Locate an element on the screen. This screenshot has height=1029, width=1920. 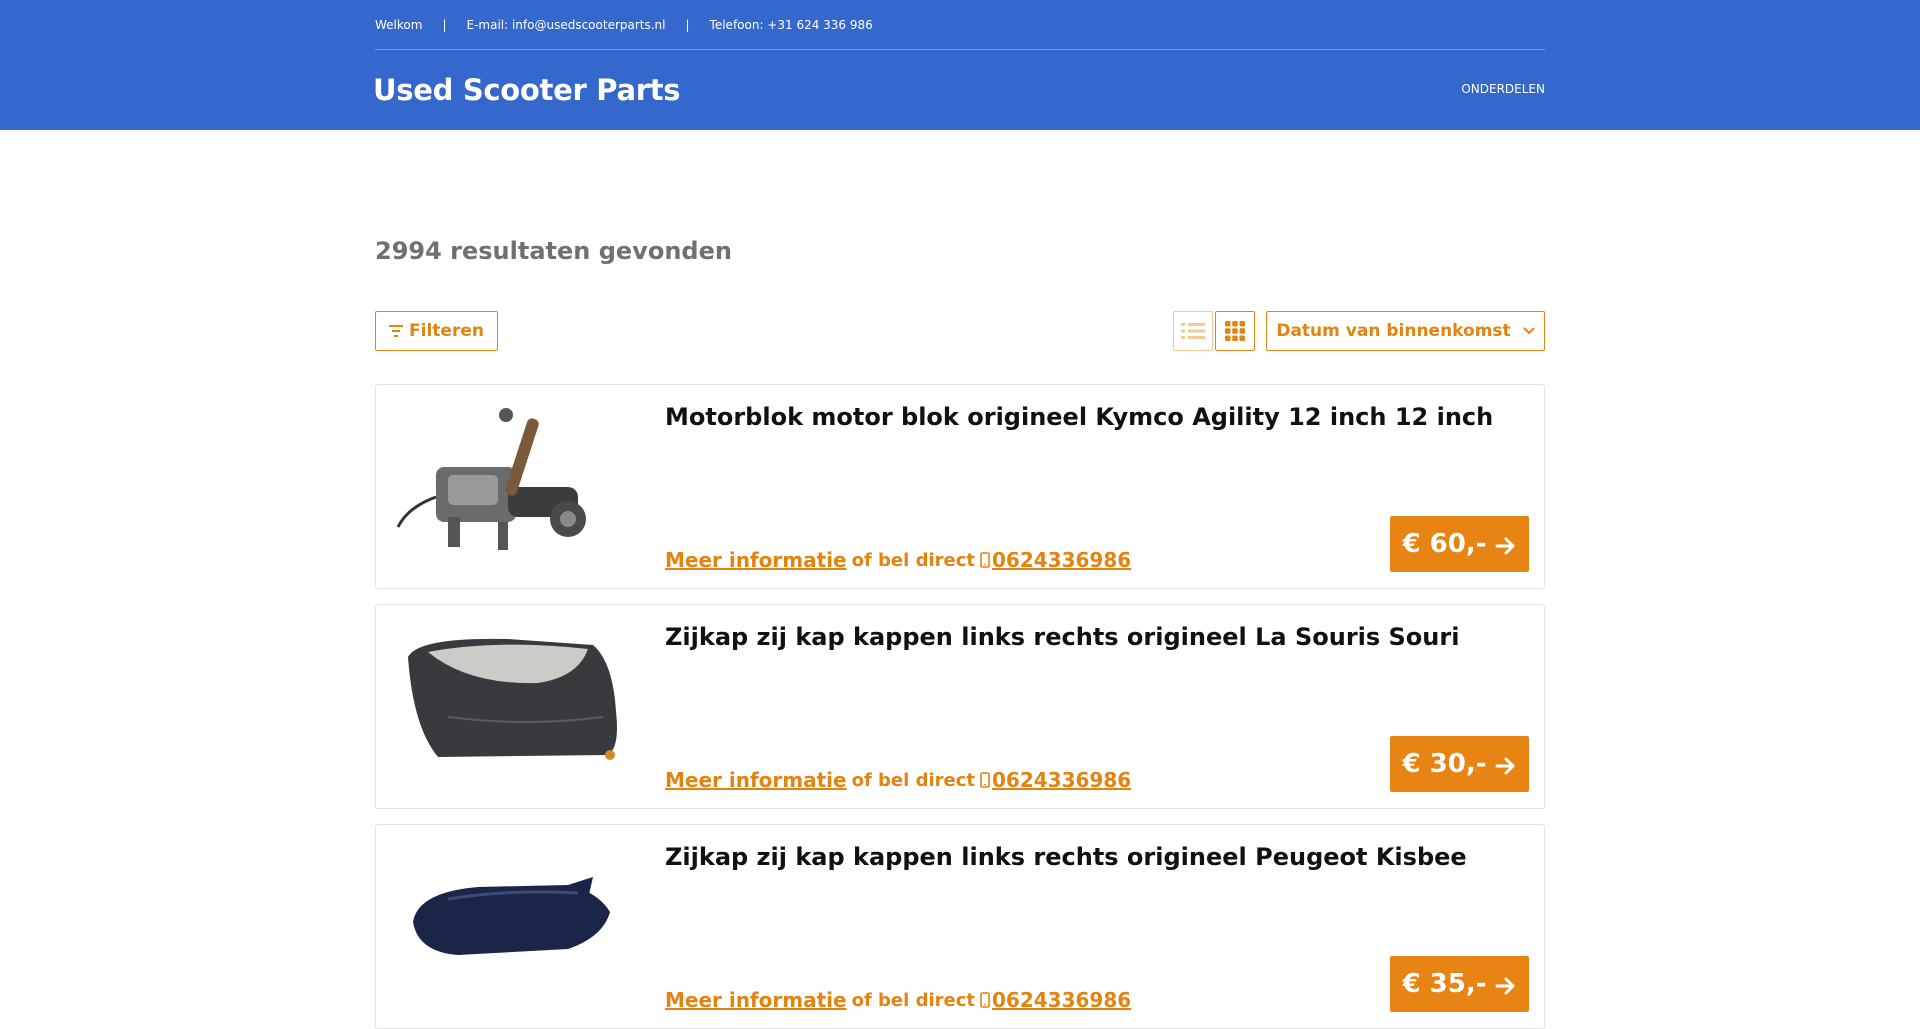
product-image-engine is located at coordinates (508, 487).